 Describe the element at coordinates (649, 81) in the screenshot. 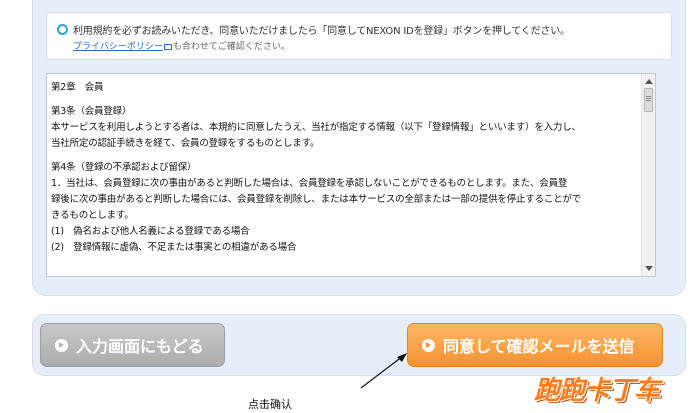

I see `scroll-up-arrow-icon` at that location.